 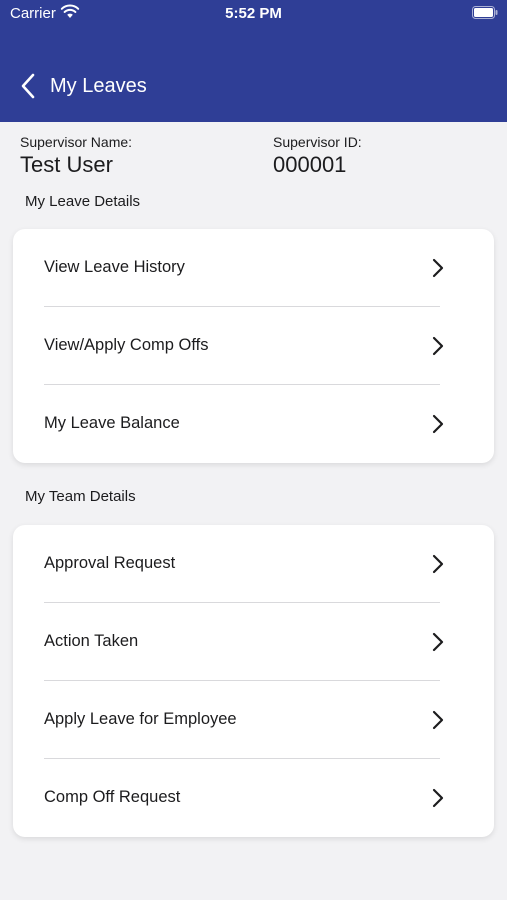 I want to click on battery-icon, so click(x=485, y=12).